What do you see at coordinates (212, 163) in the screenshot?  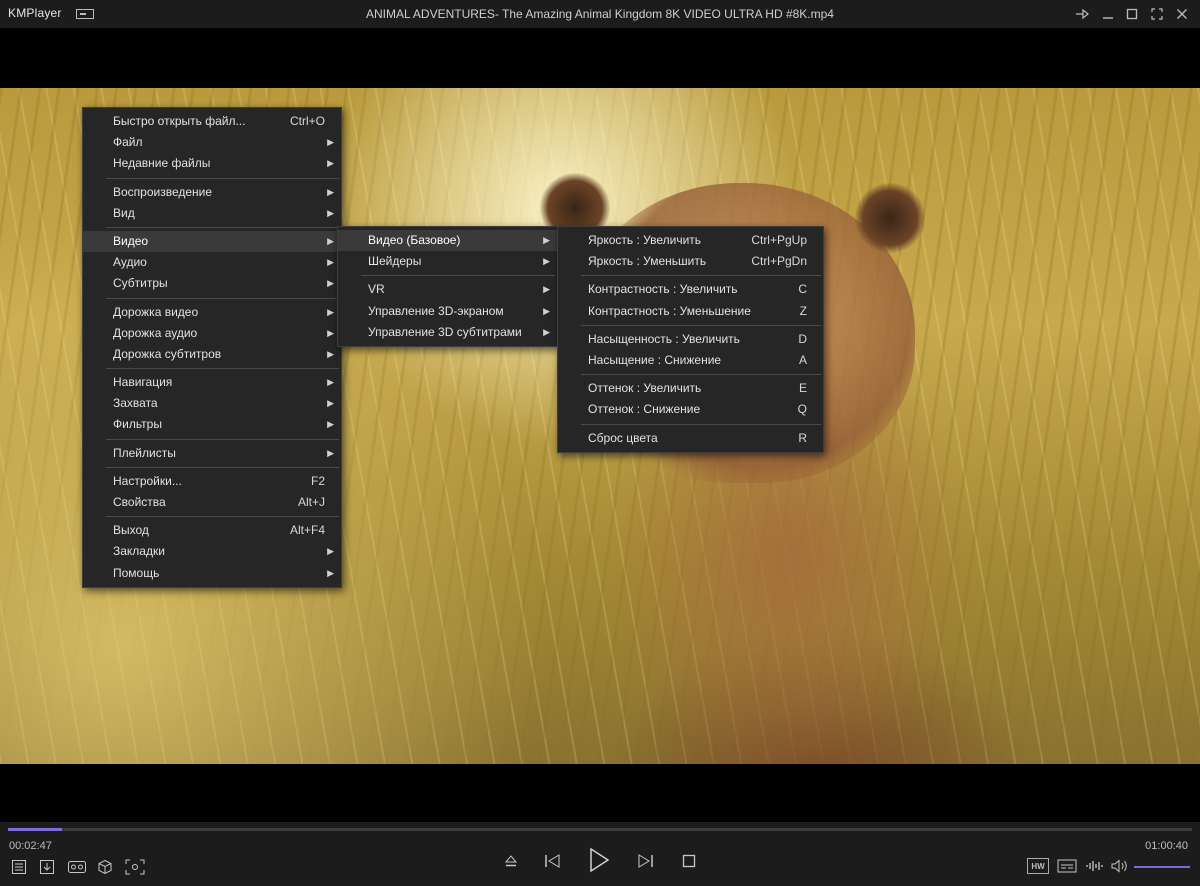 I see `main-menu-item: Недавние файлы ▶` at bounding box center [212, 163].